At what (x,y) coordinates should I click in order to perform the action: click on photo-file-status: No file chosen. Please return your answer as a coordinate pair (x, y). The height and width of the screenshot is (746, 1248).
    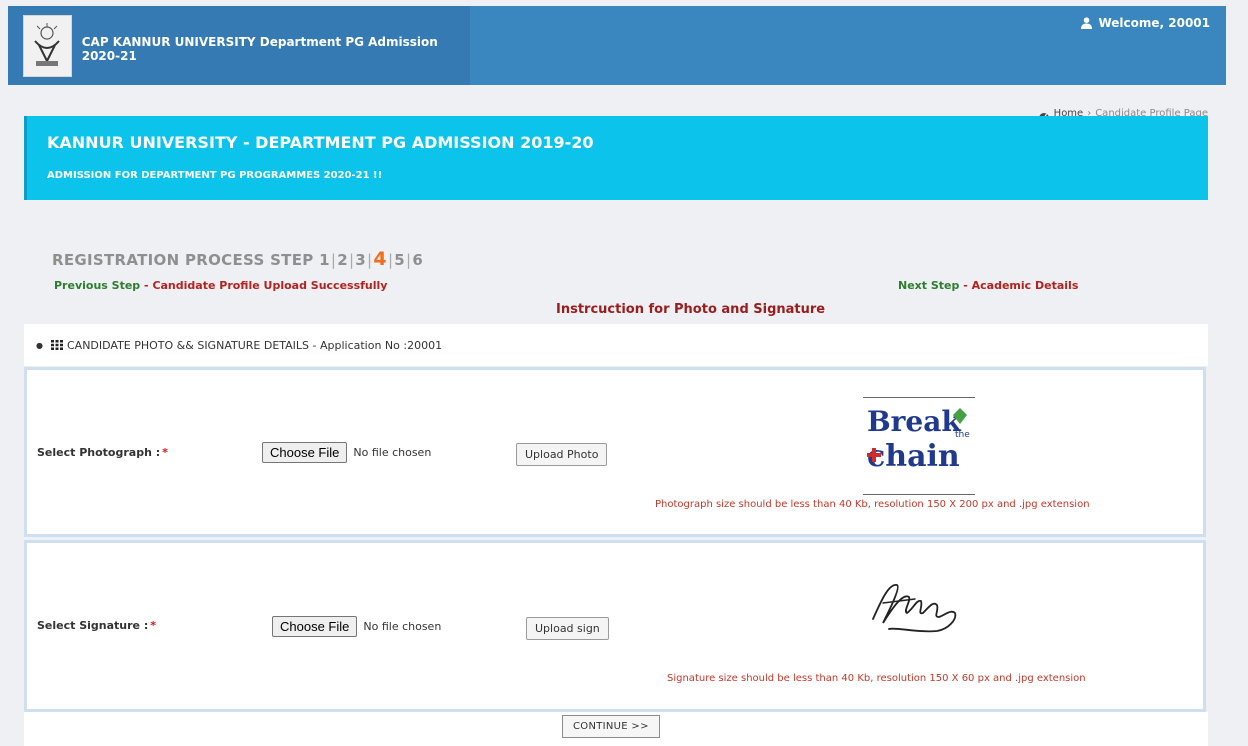
    Looking at the image, I should click on (392, 452).